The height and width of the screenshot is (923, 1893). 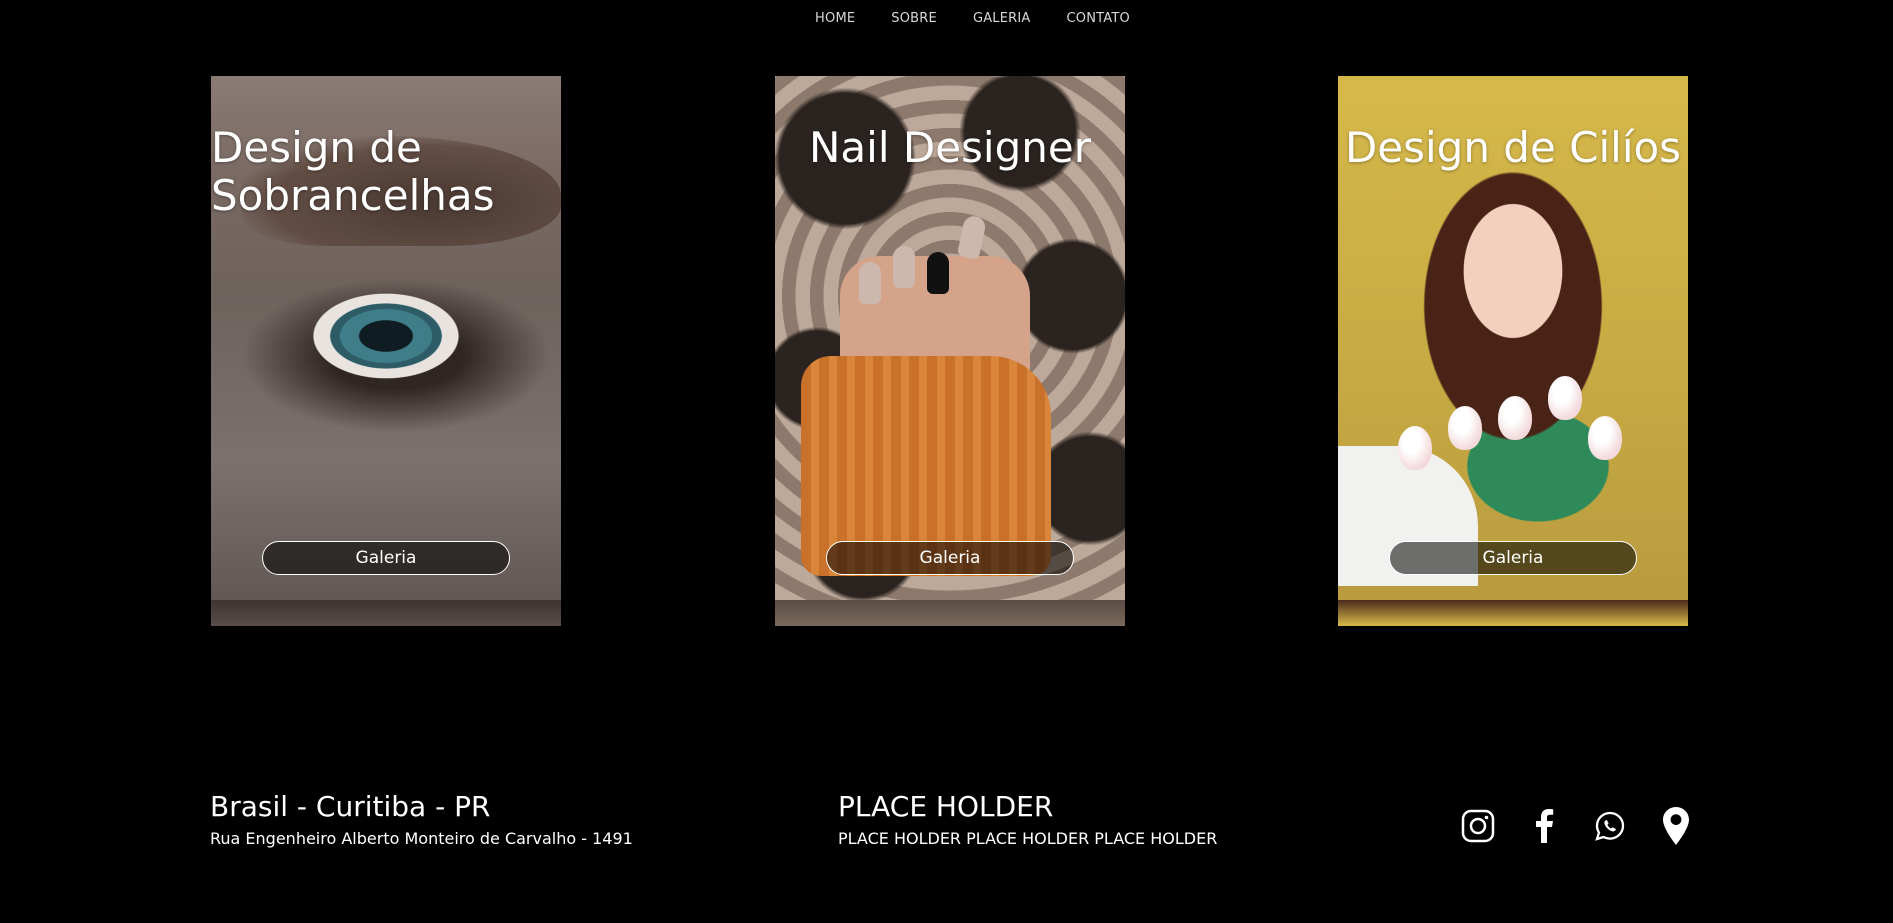 I want to click on top-nav: HOME SOBRE GALERIA CONTATO, so click(x=946, y=18).